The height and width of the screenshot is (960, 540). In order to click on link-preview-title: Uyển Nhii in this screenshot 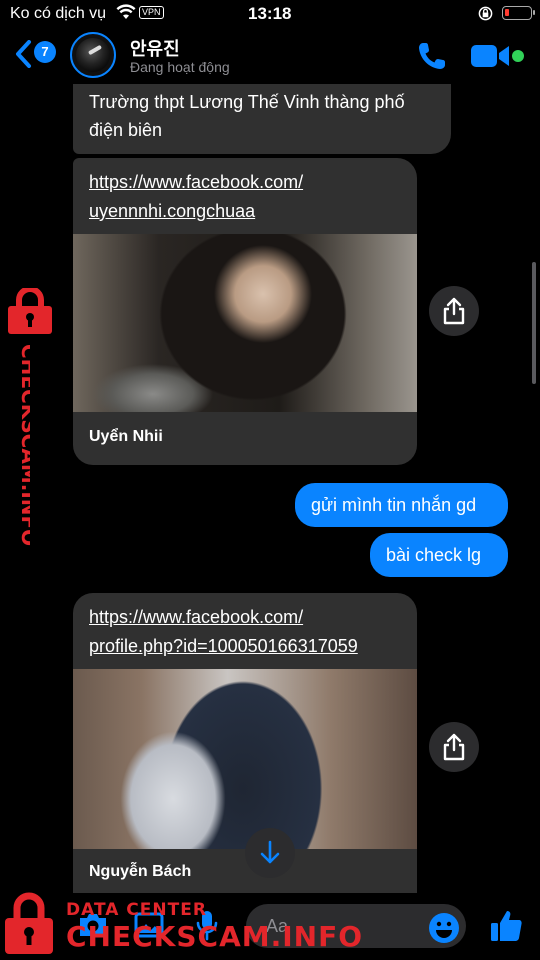, I will do `click(126, 436)`.